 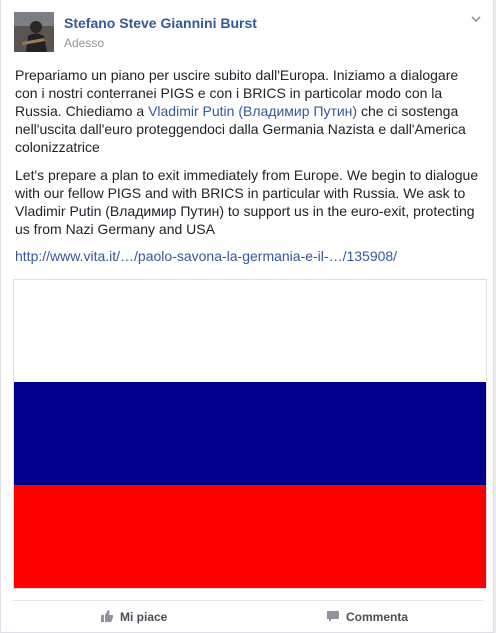 I want to click on avatar, so click(x=34, y=32).